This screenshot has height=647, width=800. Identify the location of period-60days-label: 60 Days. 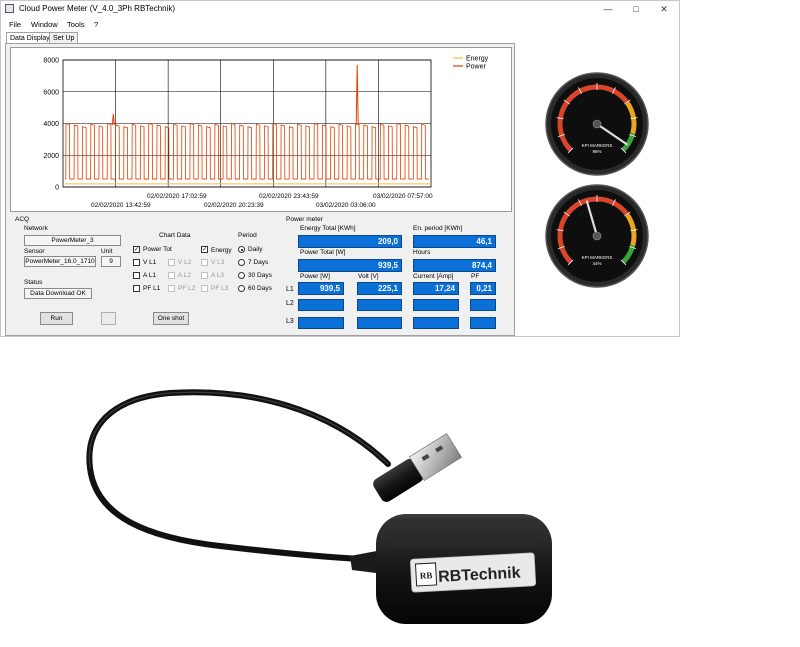
(260, 288).